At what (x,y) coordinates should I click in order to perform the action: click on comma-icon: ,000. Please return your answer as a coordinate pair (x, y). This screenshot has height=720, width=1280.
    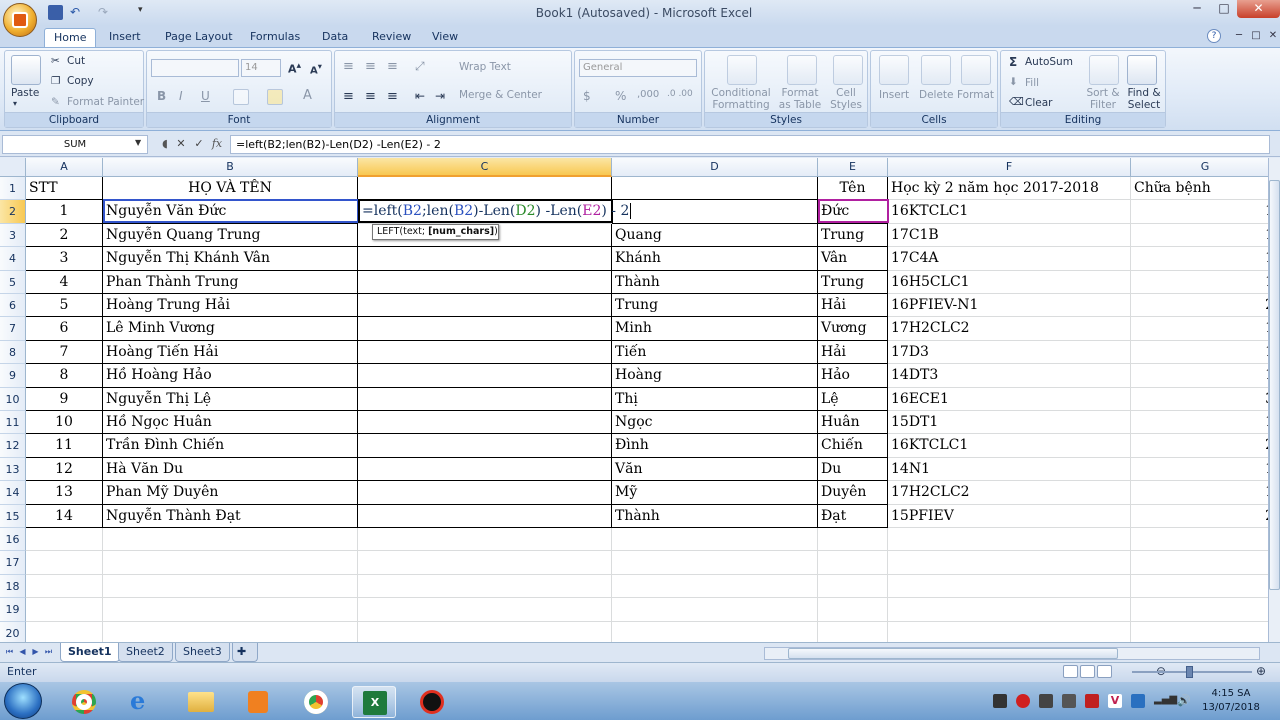
    Looking at the image, I should click on (648, 94).